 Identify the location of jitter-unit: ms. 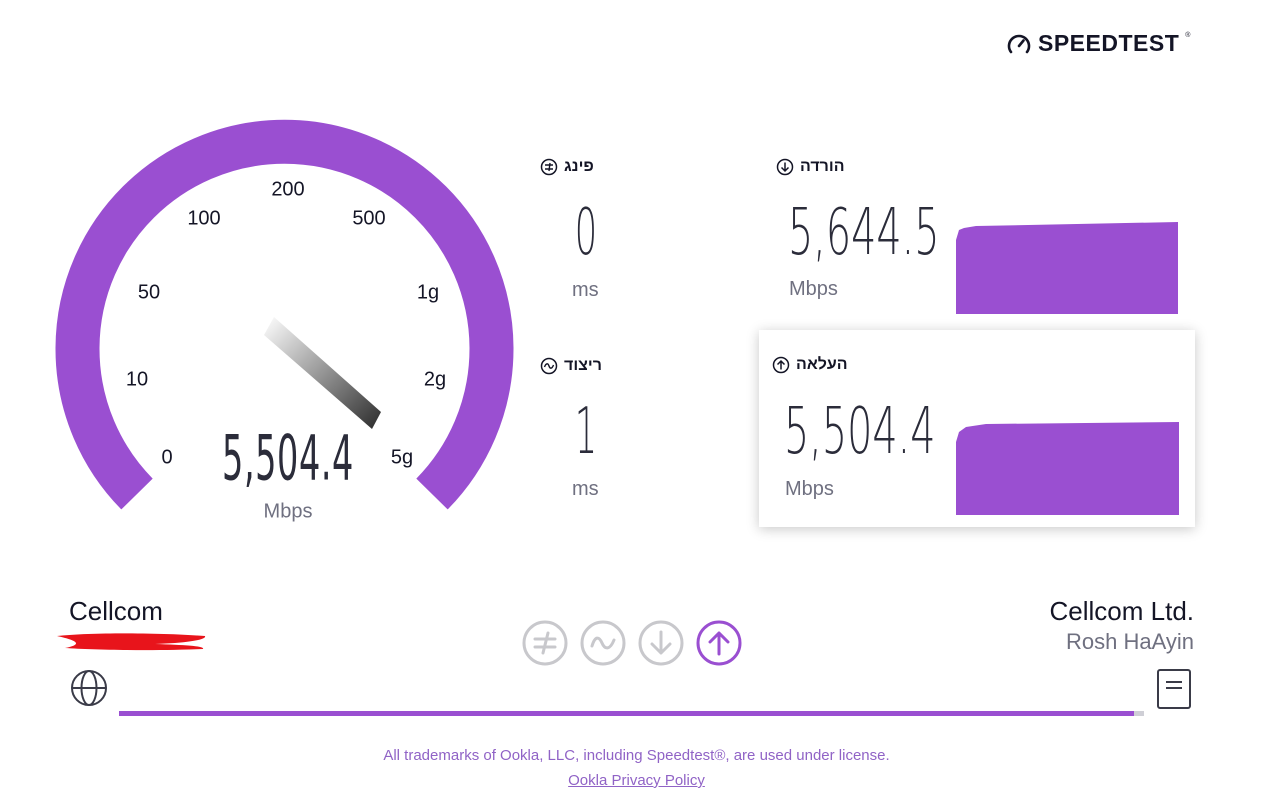
(585, 489).